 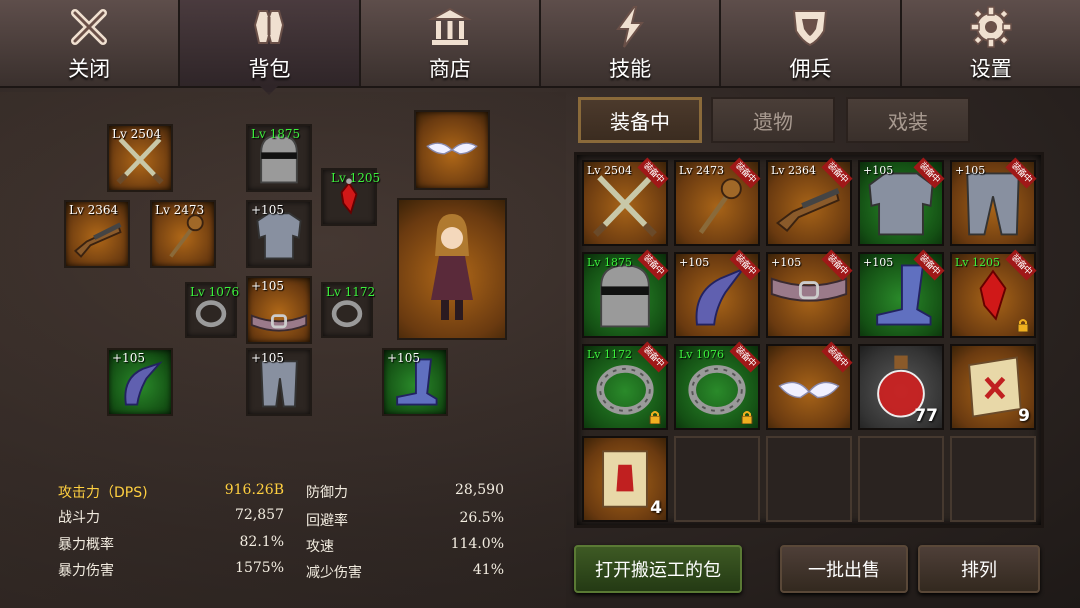 What do you see at coordinates (702, 354) in the screenshot?
I see `slot-level: Lv 1076` at bounding box center [702, 354].